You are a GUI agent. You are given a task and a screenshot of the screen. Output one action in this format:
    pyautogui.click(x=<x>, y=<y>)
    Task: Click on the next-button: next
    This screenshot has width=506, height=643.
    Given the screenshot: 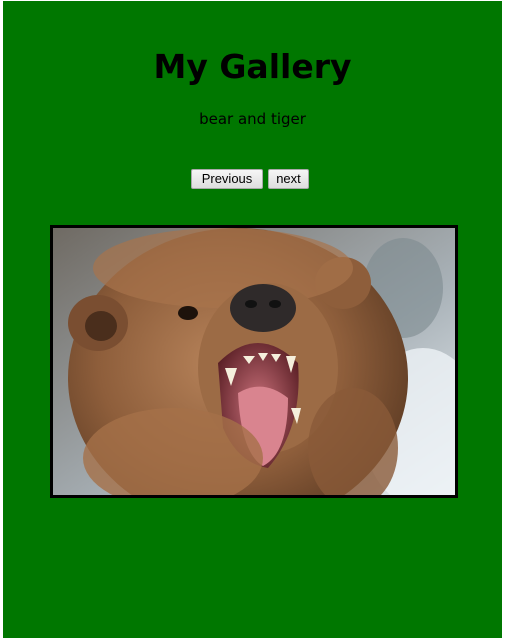 What is the action you would take?
    pyautogui.click(x=288, y=179)
    